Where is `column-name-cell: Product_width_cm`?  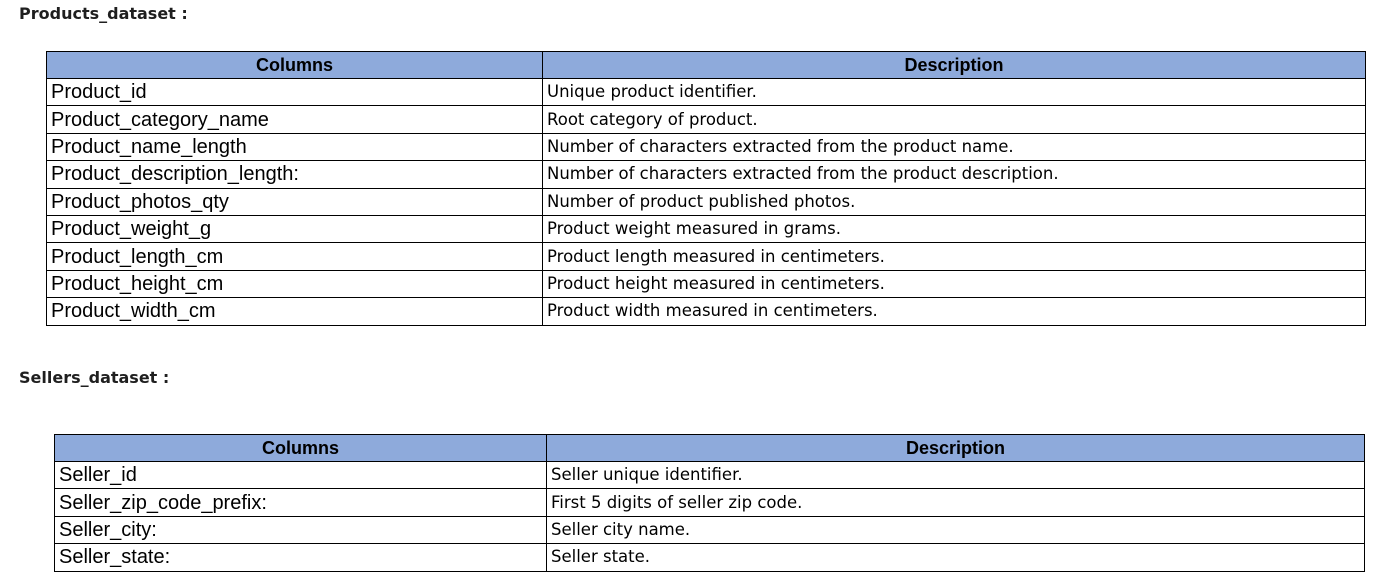 column-name-cell: Product_width_cm is located at coordinates (294, 311).